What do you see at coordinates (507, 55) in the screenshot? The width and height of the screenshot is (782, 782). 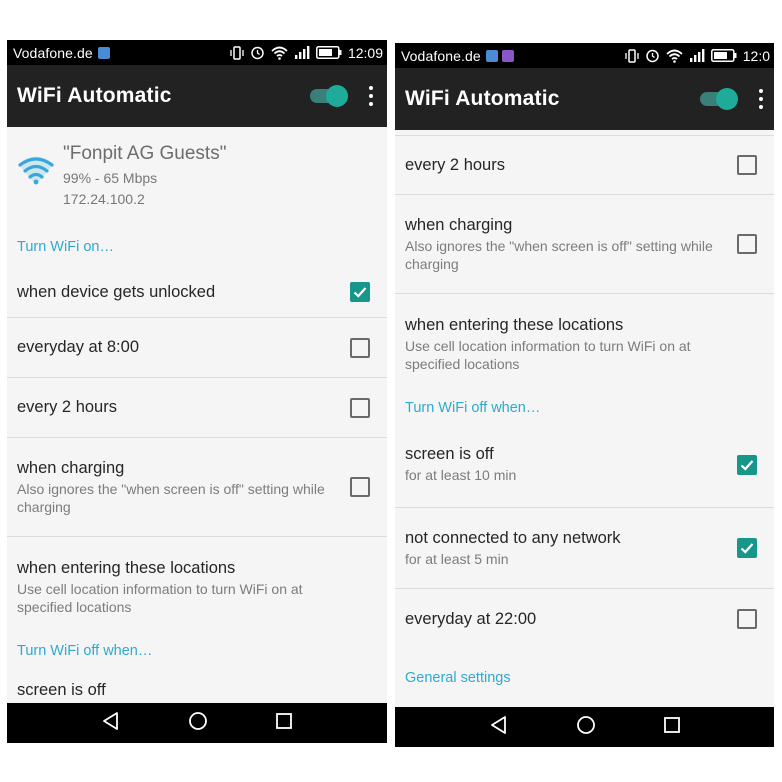 I see `notification-app-icon` at bounding box center [507, 55].